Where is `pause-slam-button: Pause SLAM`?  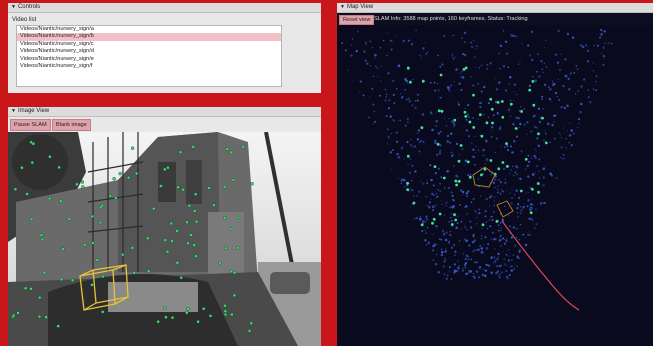 pause-slam-button: Pause SLAM is located at coordinates (30, 125).